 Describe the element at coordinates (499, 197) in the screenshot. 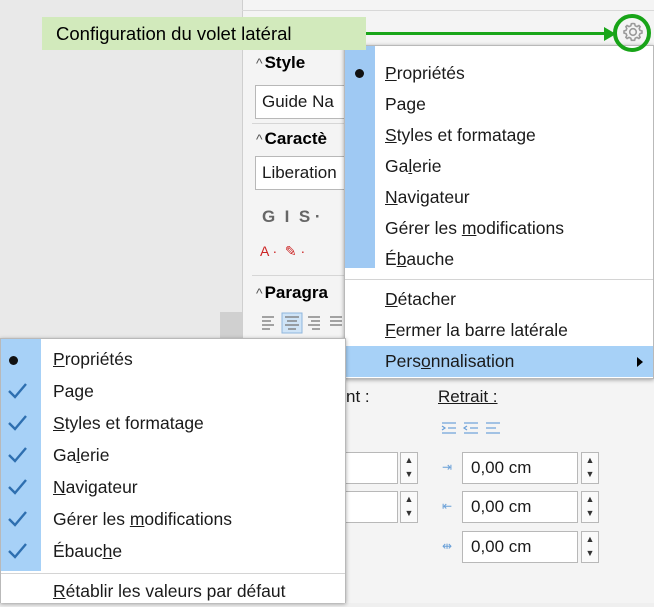

I see `menu-item-navigateur: Navigateur` at that location.